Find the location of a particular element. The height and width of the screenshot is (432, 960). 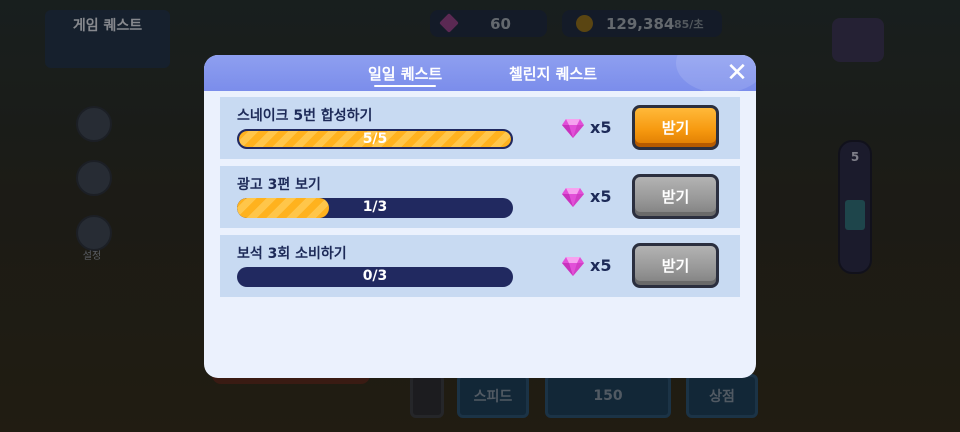

quest-progress-bar: 1/3 is located at coordinates (375, 208).